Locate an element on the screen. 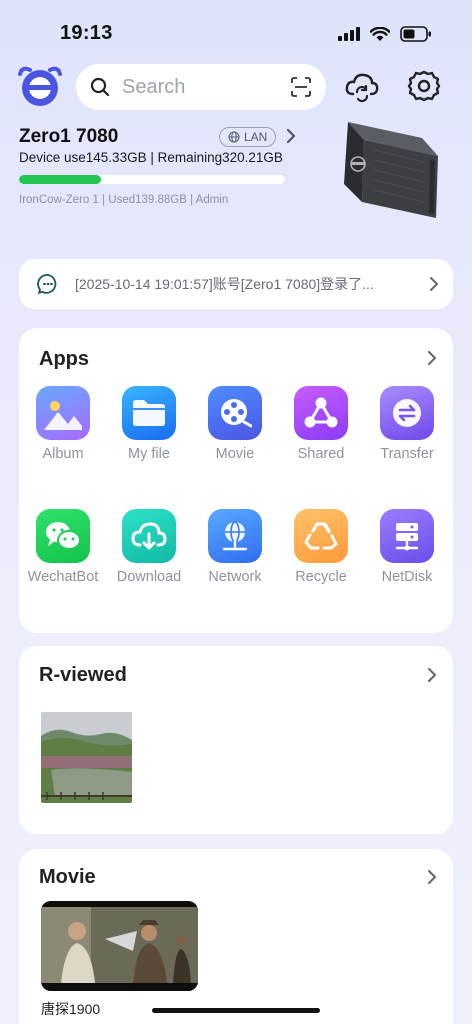  app-album: Album is located at coordinates (63, 424).